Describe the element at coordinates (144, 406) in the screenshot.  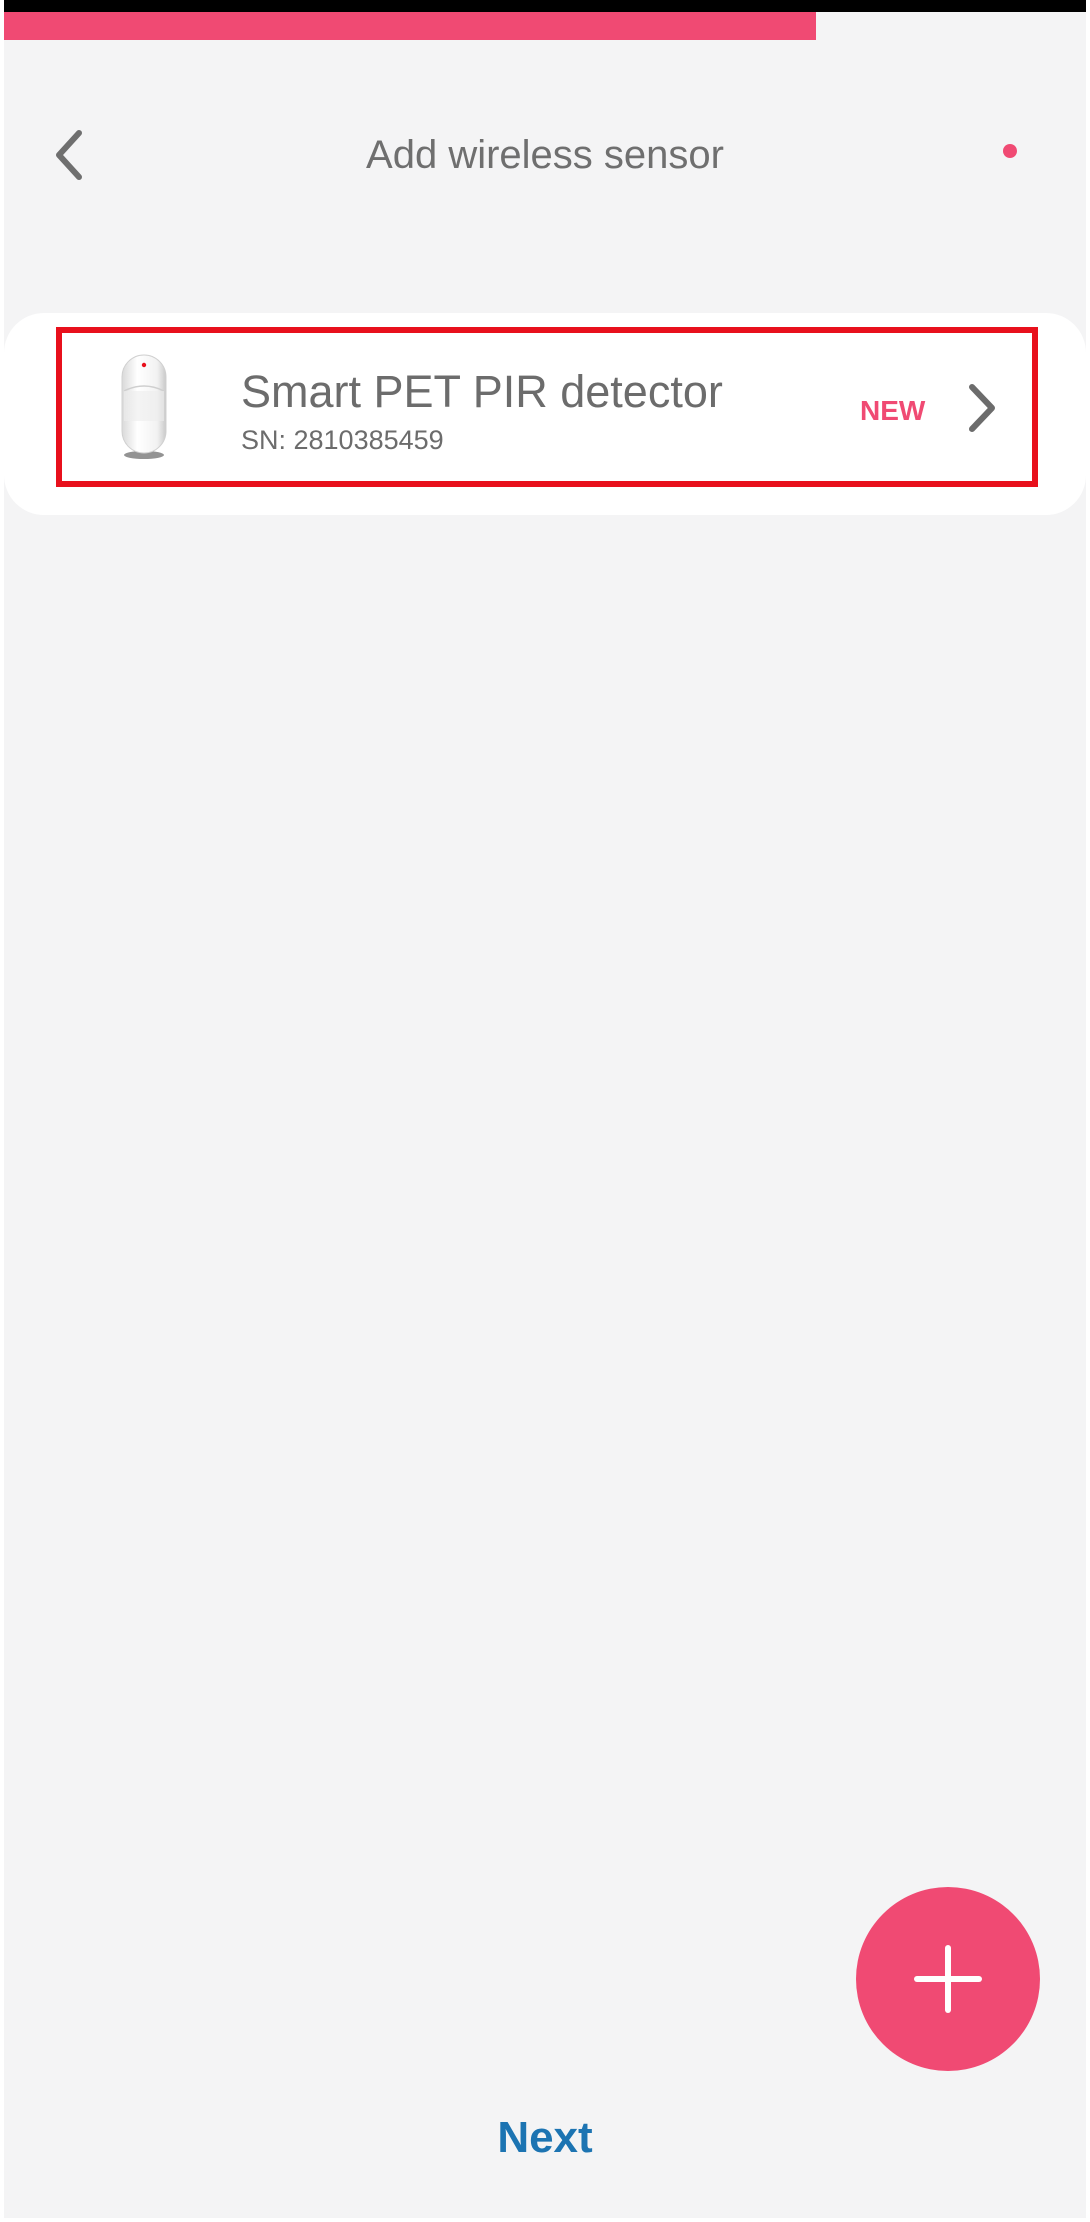
I see `pir-detector-image` at that location.